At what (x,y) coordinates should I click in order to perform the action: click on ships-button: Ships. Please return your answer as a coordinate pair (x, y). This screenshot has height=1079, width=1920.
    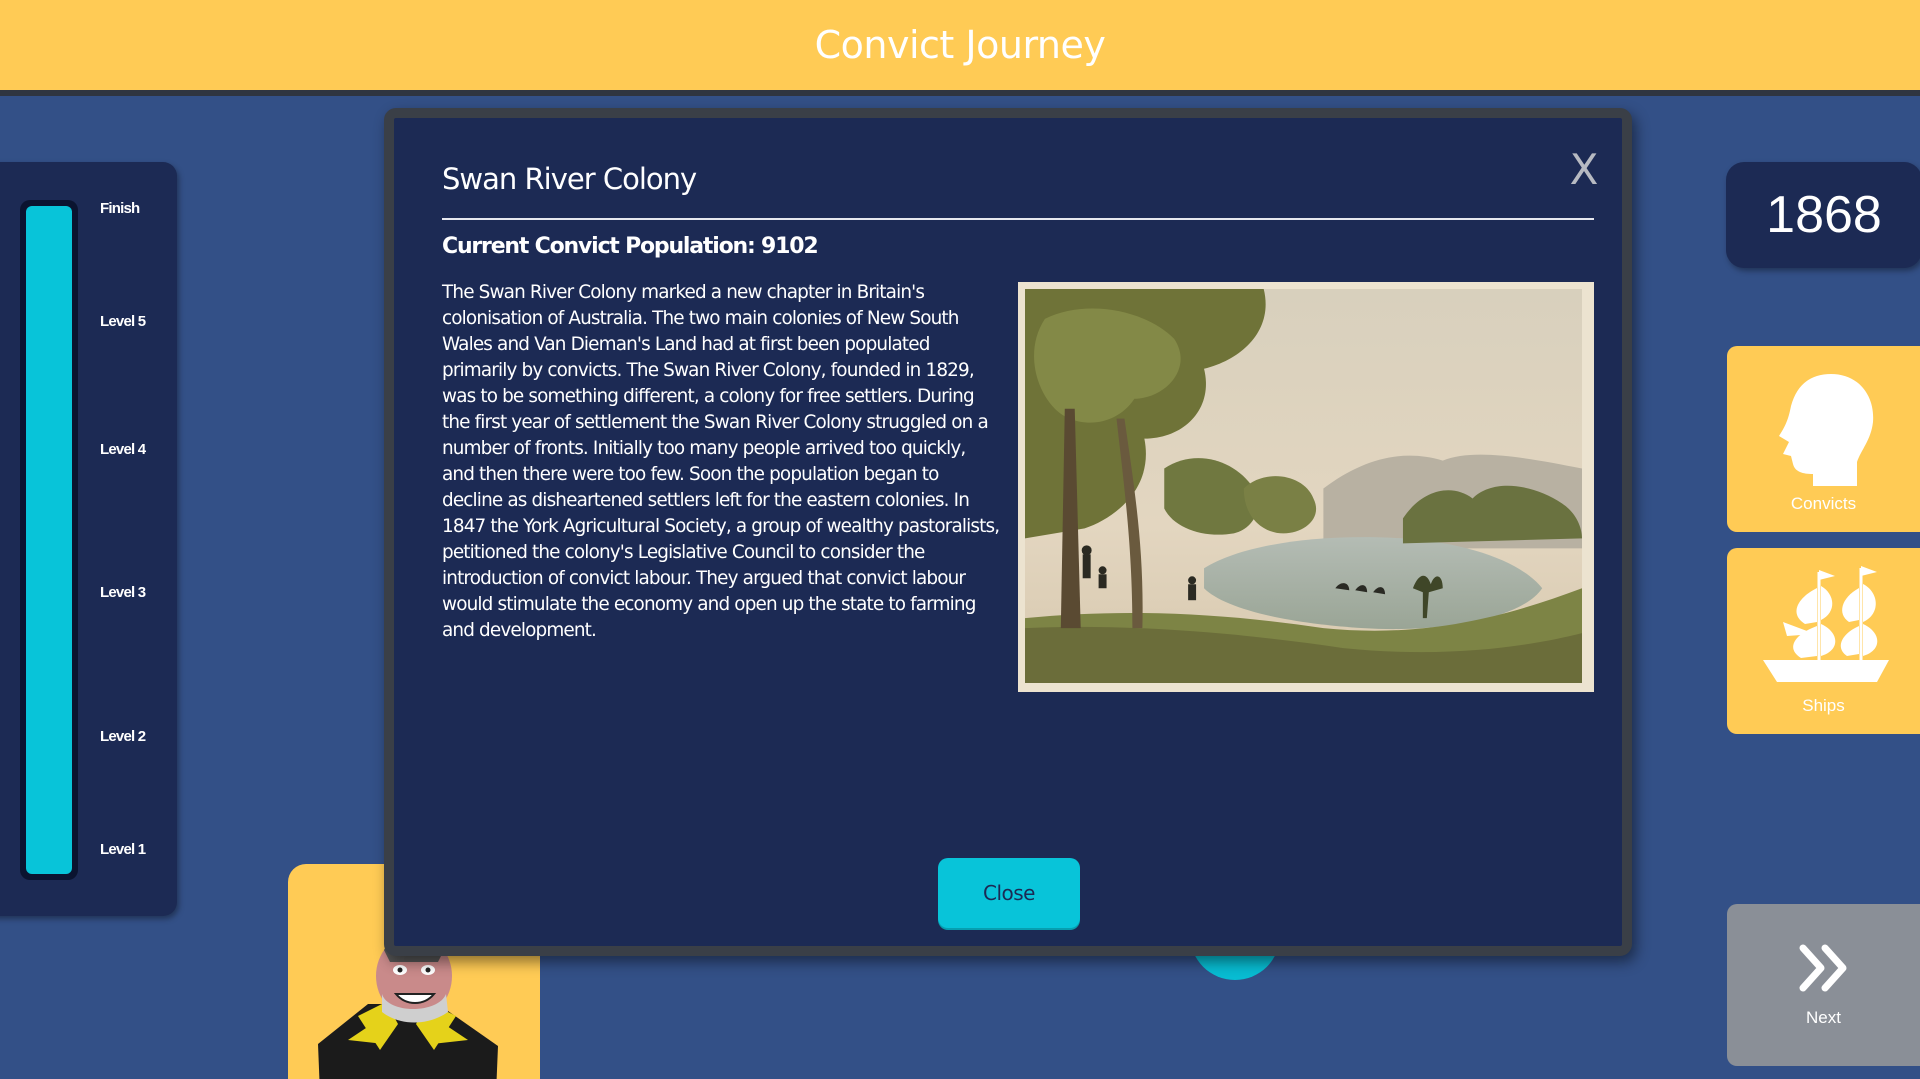
    Looking at the image, I should click on (1823, 641).